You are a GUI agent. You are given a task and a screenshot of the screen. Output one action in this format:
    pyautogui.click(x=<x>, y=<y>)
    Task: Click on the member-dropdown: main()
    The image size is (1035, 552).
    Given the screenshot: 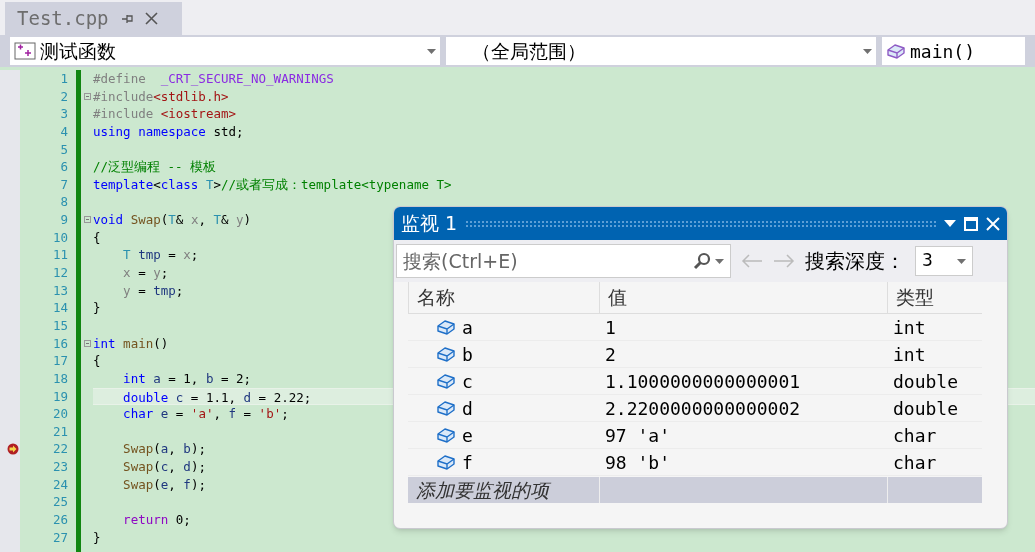 What is the action you would take?
    pyautogui.click(x=953, y=51)
    